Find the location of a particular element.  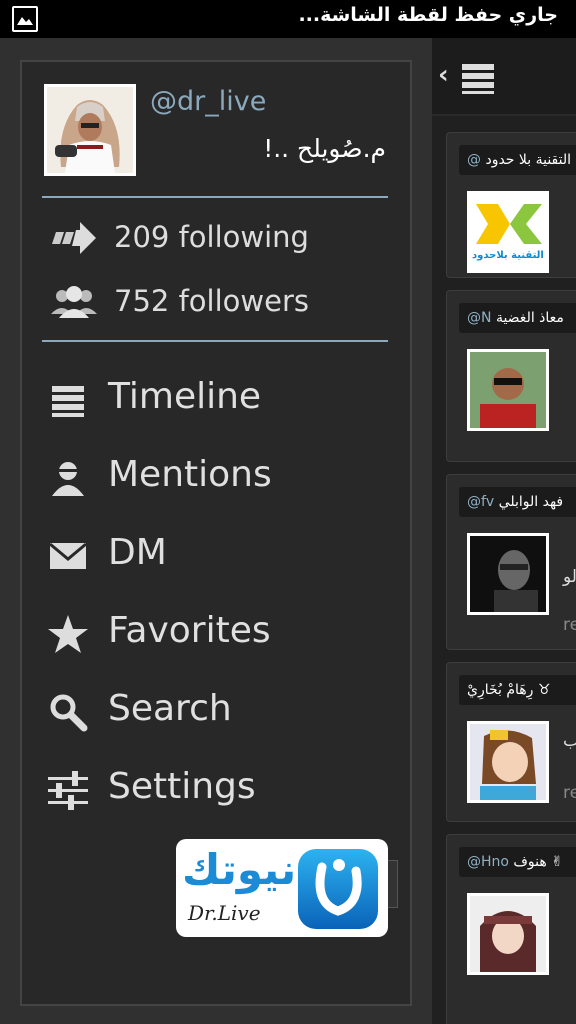

watermark-arabic-text: نيوتك is located at coordinates (239, 869).